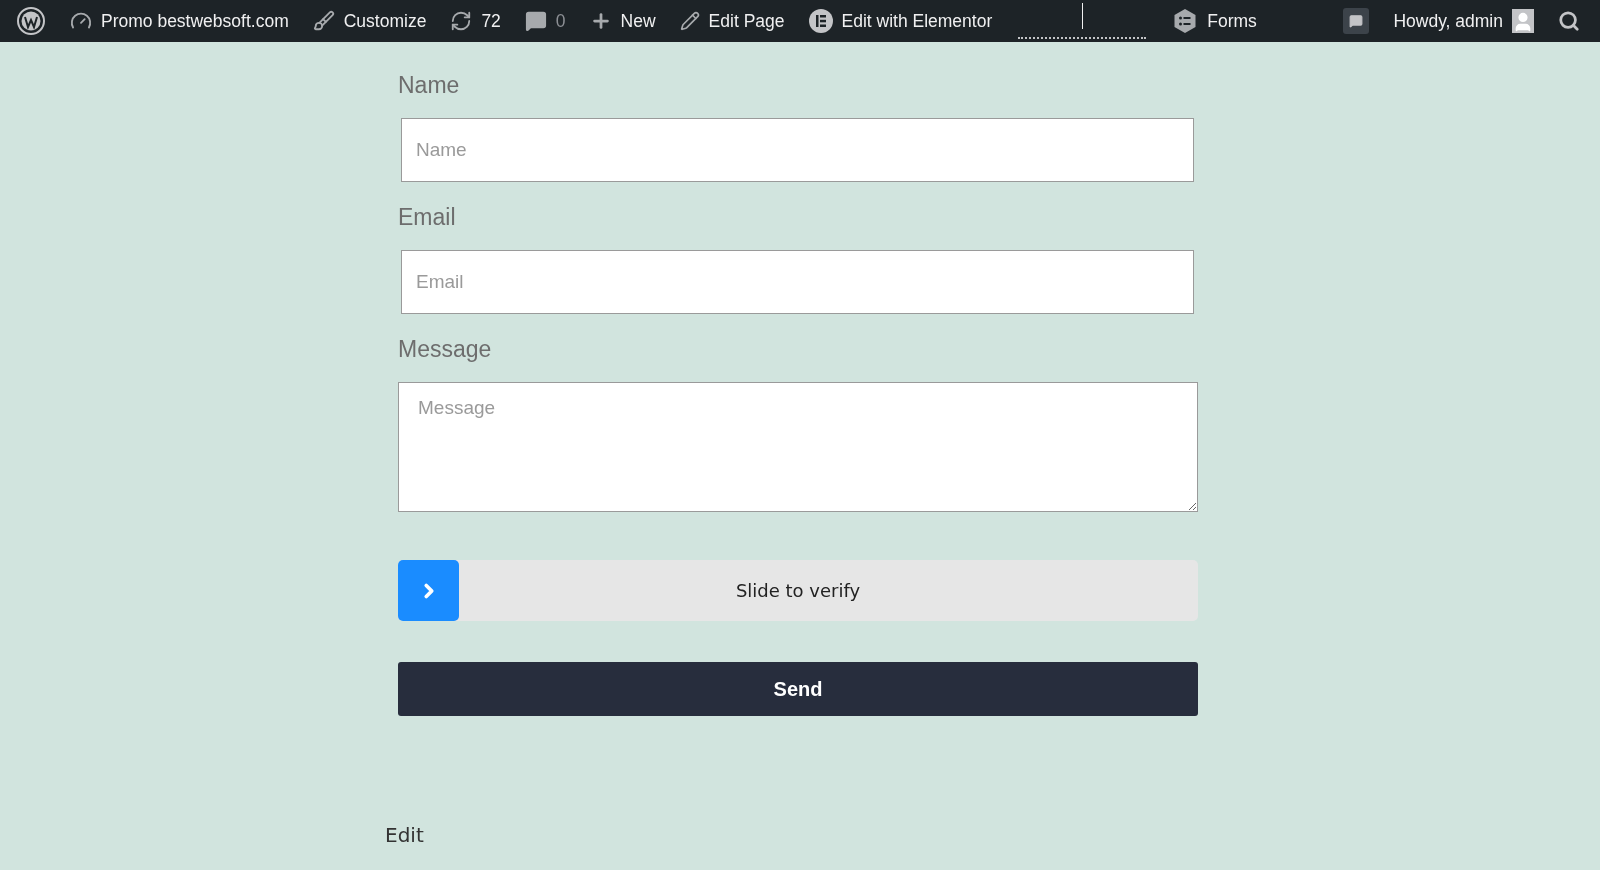 Image resolution: width=1600 pixels, height=870 pixels. I want to click on account-menu: Howdy, admin, so click(1463, 21).